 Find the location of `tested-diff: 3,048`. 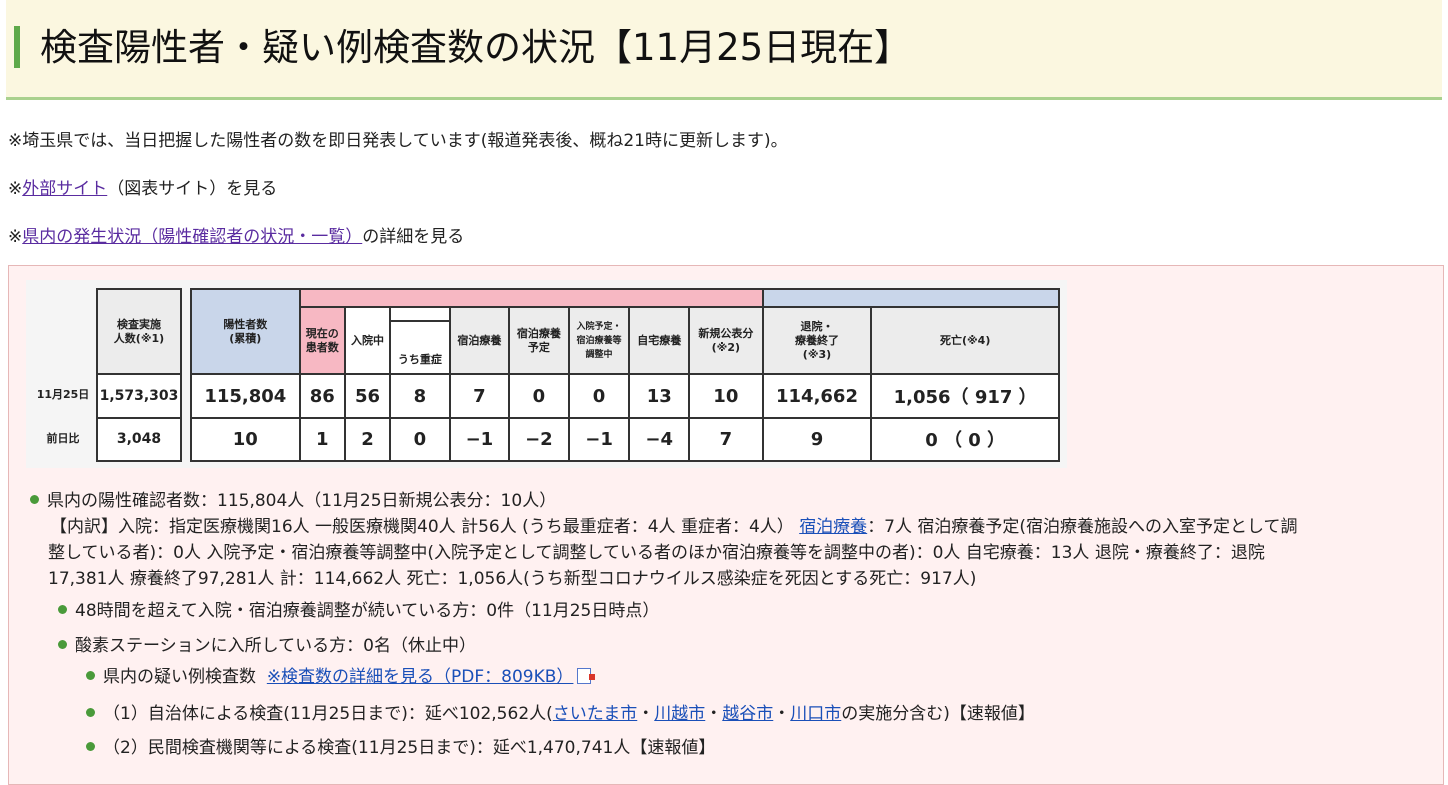

tested-diff: 3,048 is located at coordinates (139, 439).